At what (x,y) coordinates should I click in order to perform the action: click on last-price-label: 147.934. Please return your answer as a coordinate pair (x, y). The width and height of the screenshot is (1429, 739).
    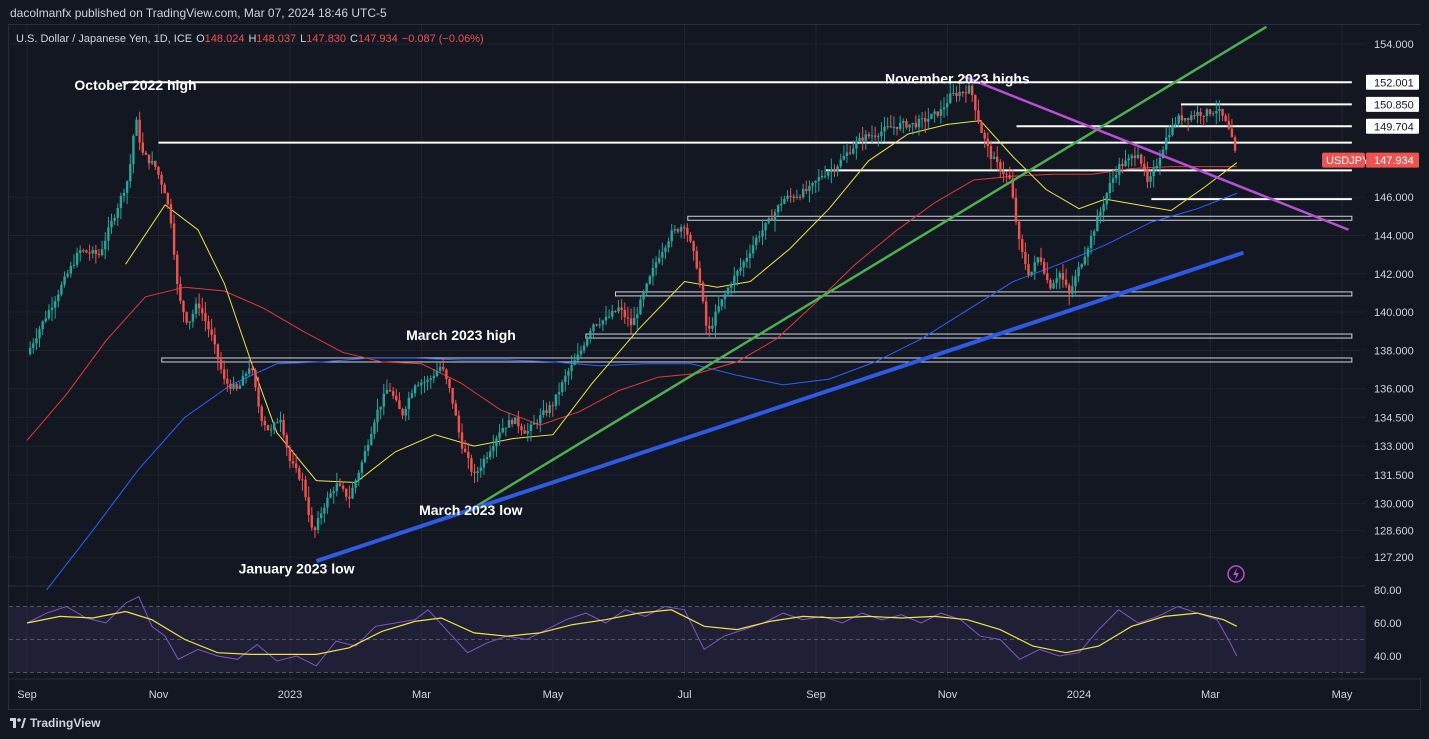
    Looking at the image, I should click on (1394, 161).